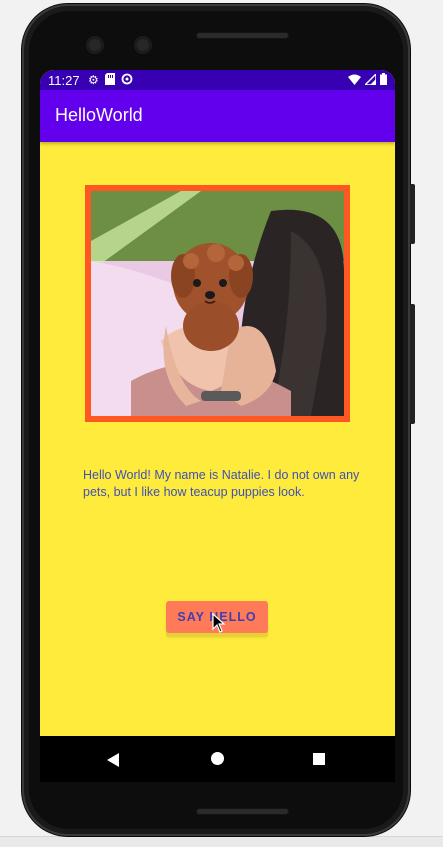 This screenshot has width=443, height=847. What do you see at coordinates (99, 115) in the screenshot?
I see `app-title: HelloWorld` at bounding box center [99, 115].